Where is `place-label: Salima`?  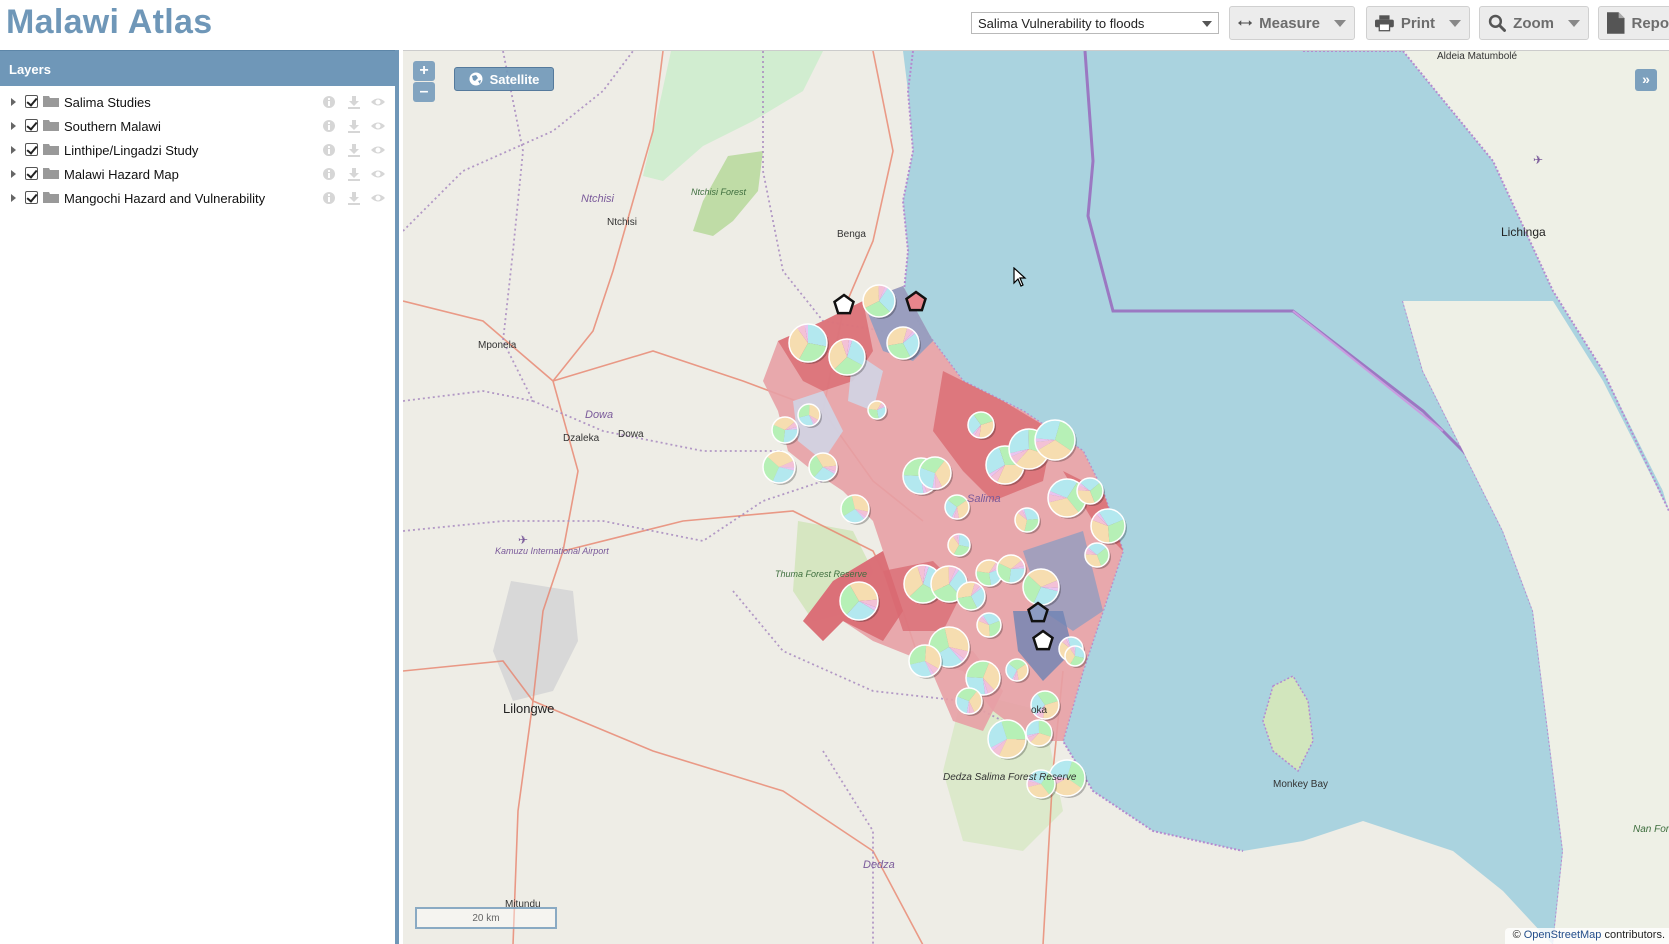 place-label: Salima is located at coordinates (984, 499).